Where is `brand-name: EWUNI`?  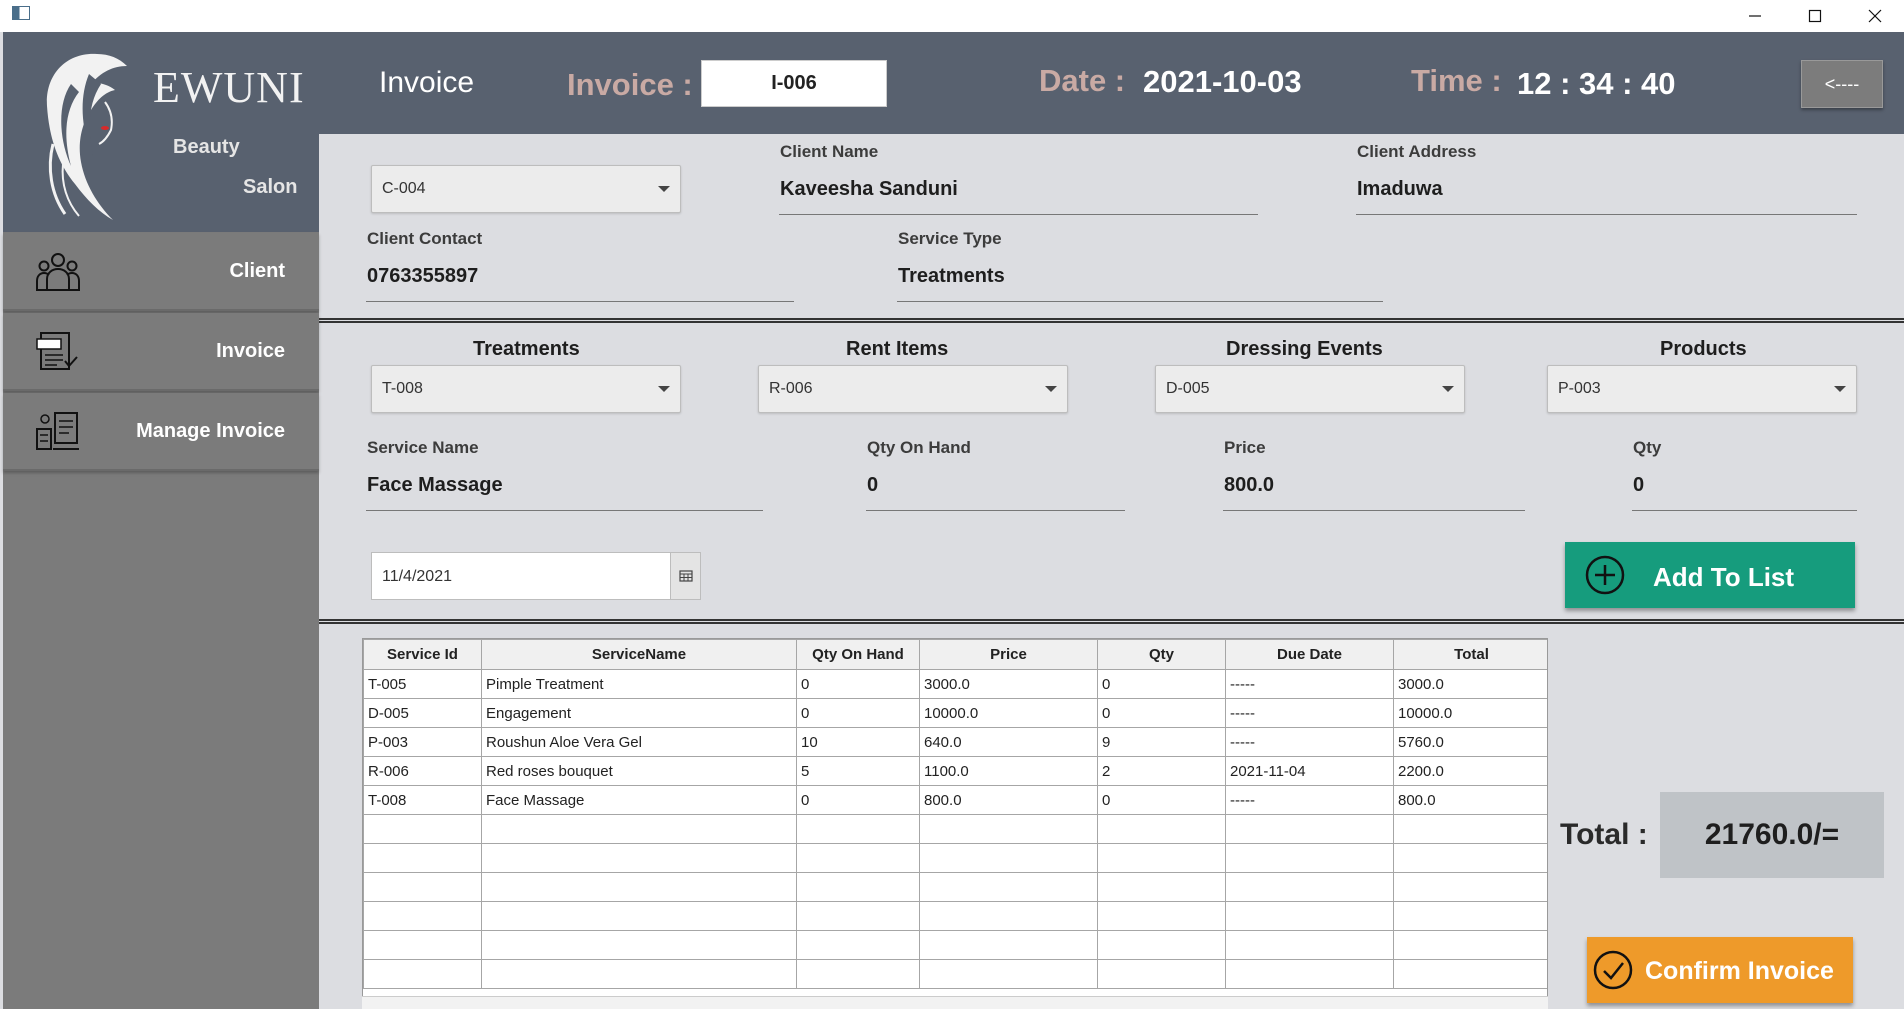
brand-name: EWUNI is located at coordinates (229, 87).